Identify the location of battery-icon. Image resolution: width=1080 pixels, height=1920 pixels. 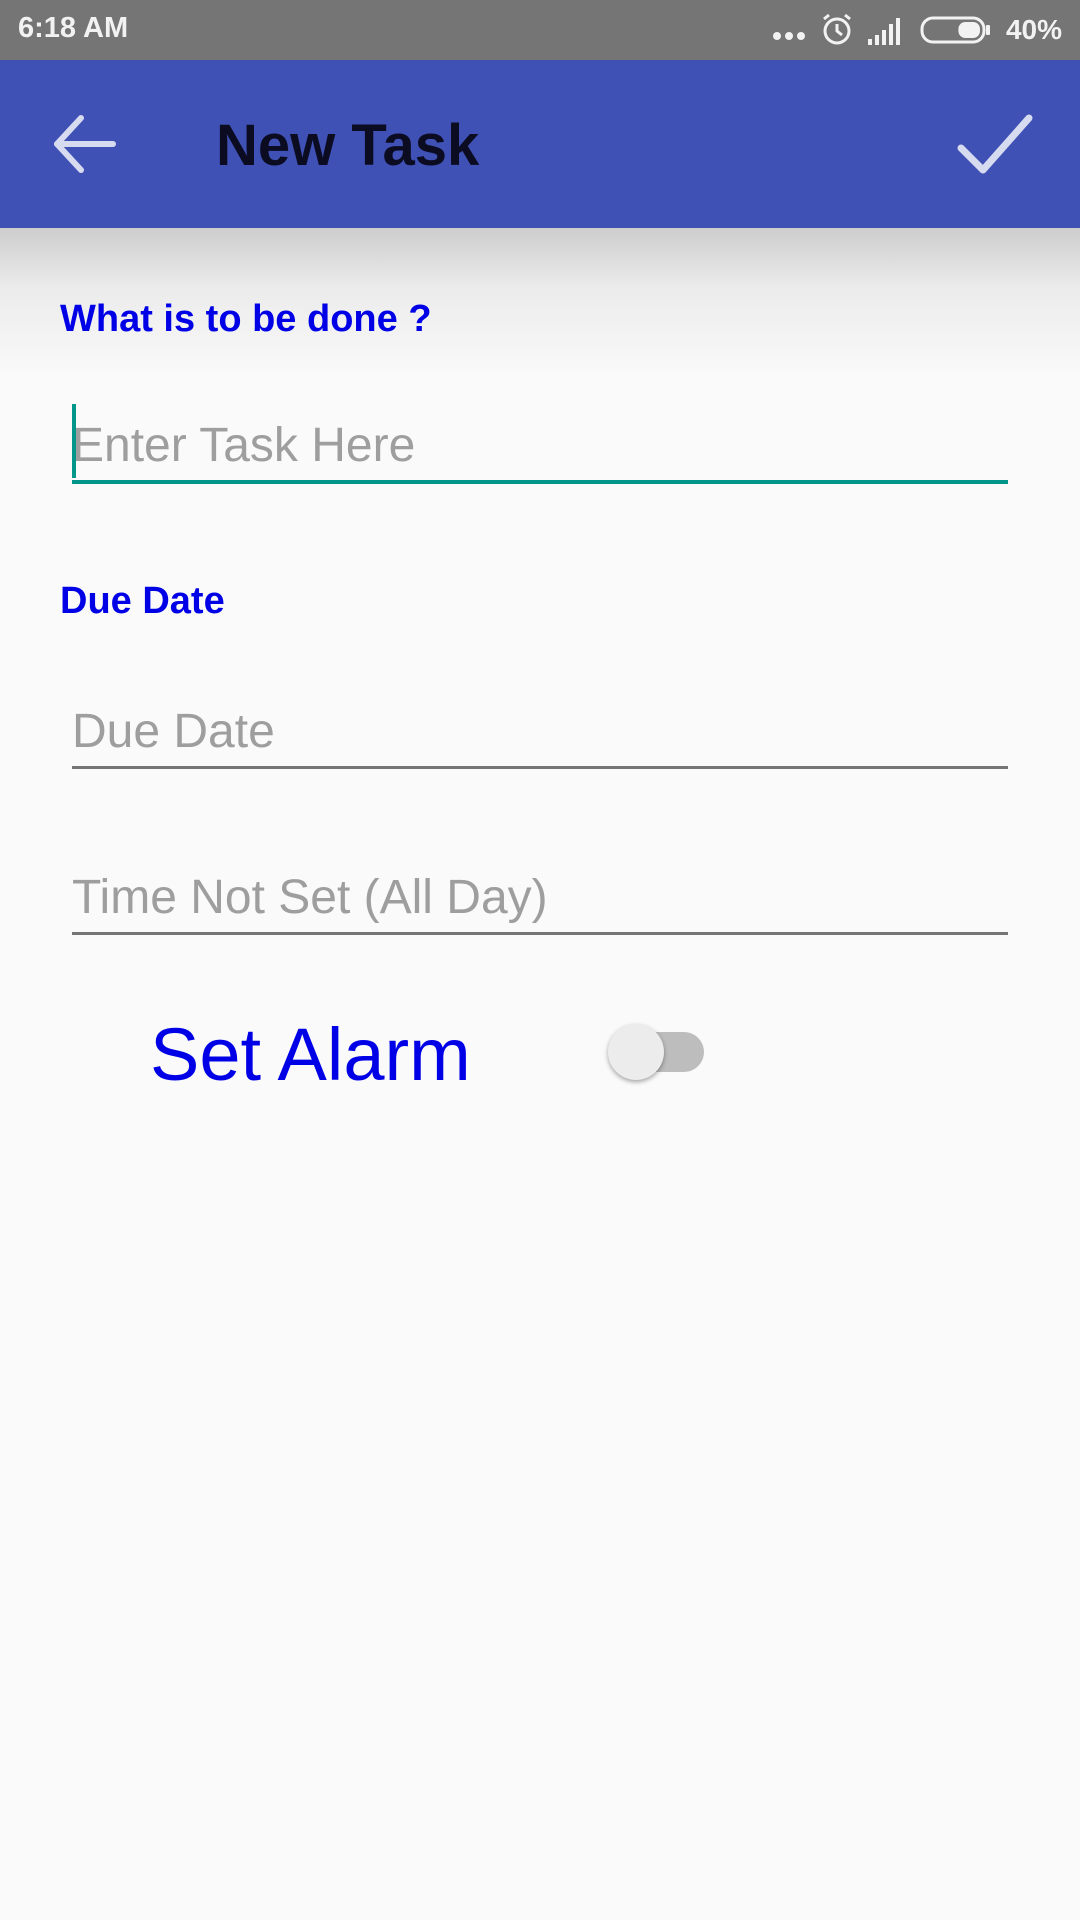
(955, 30).